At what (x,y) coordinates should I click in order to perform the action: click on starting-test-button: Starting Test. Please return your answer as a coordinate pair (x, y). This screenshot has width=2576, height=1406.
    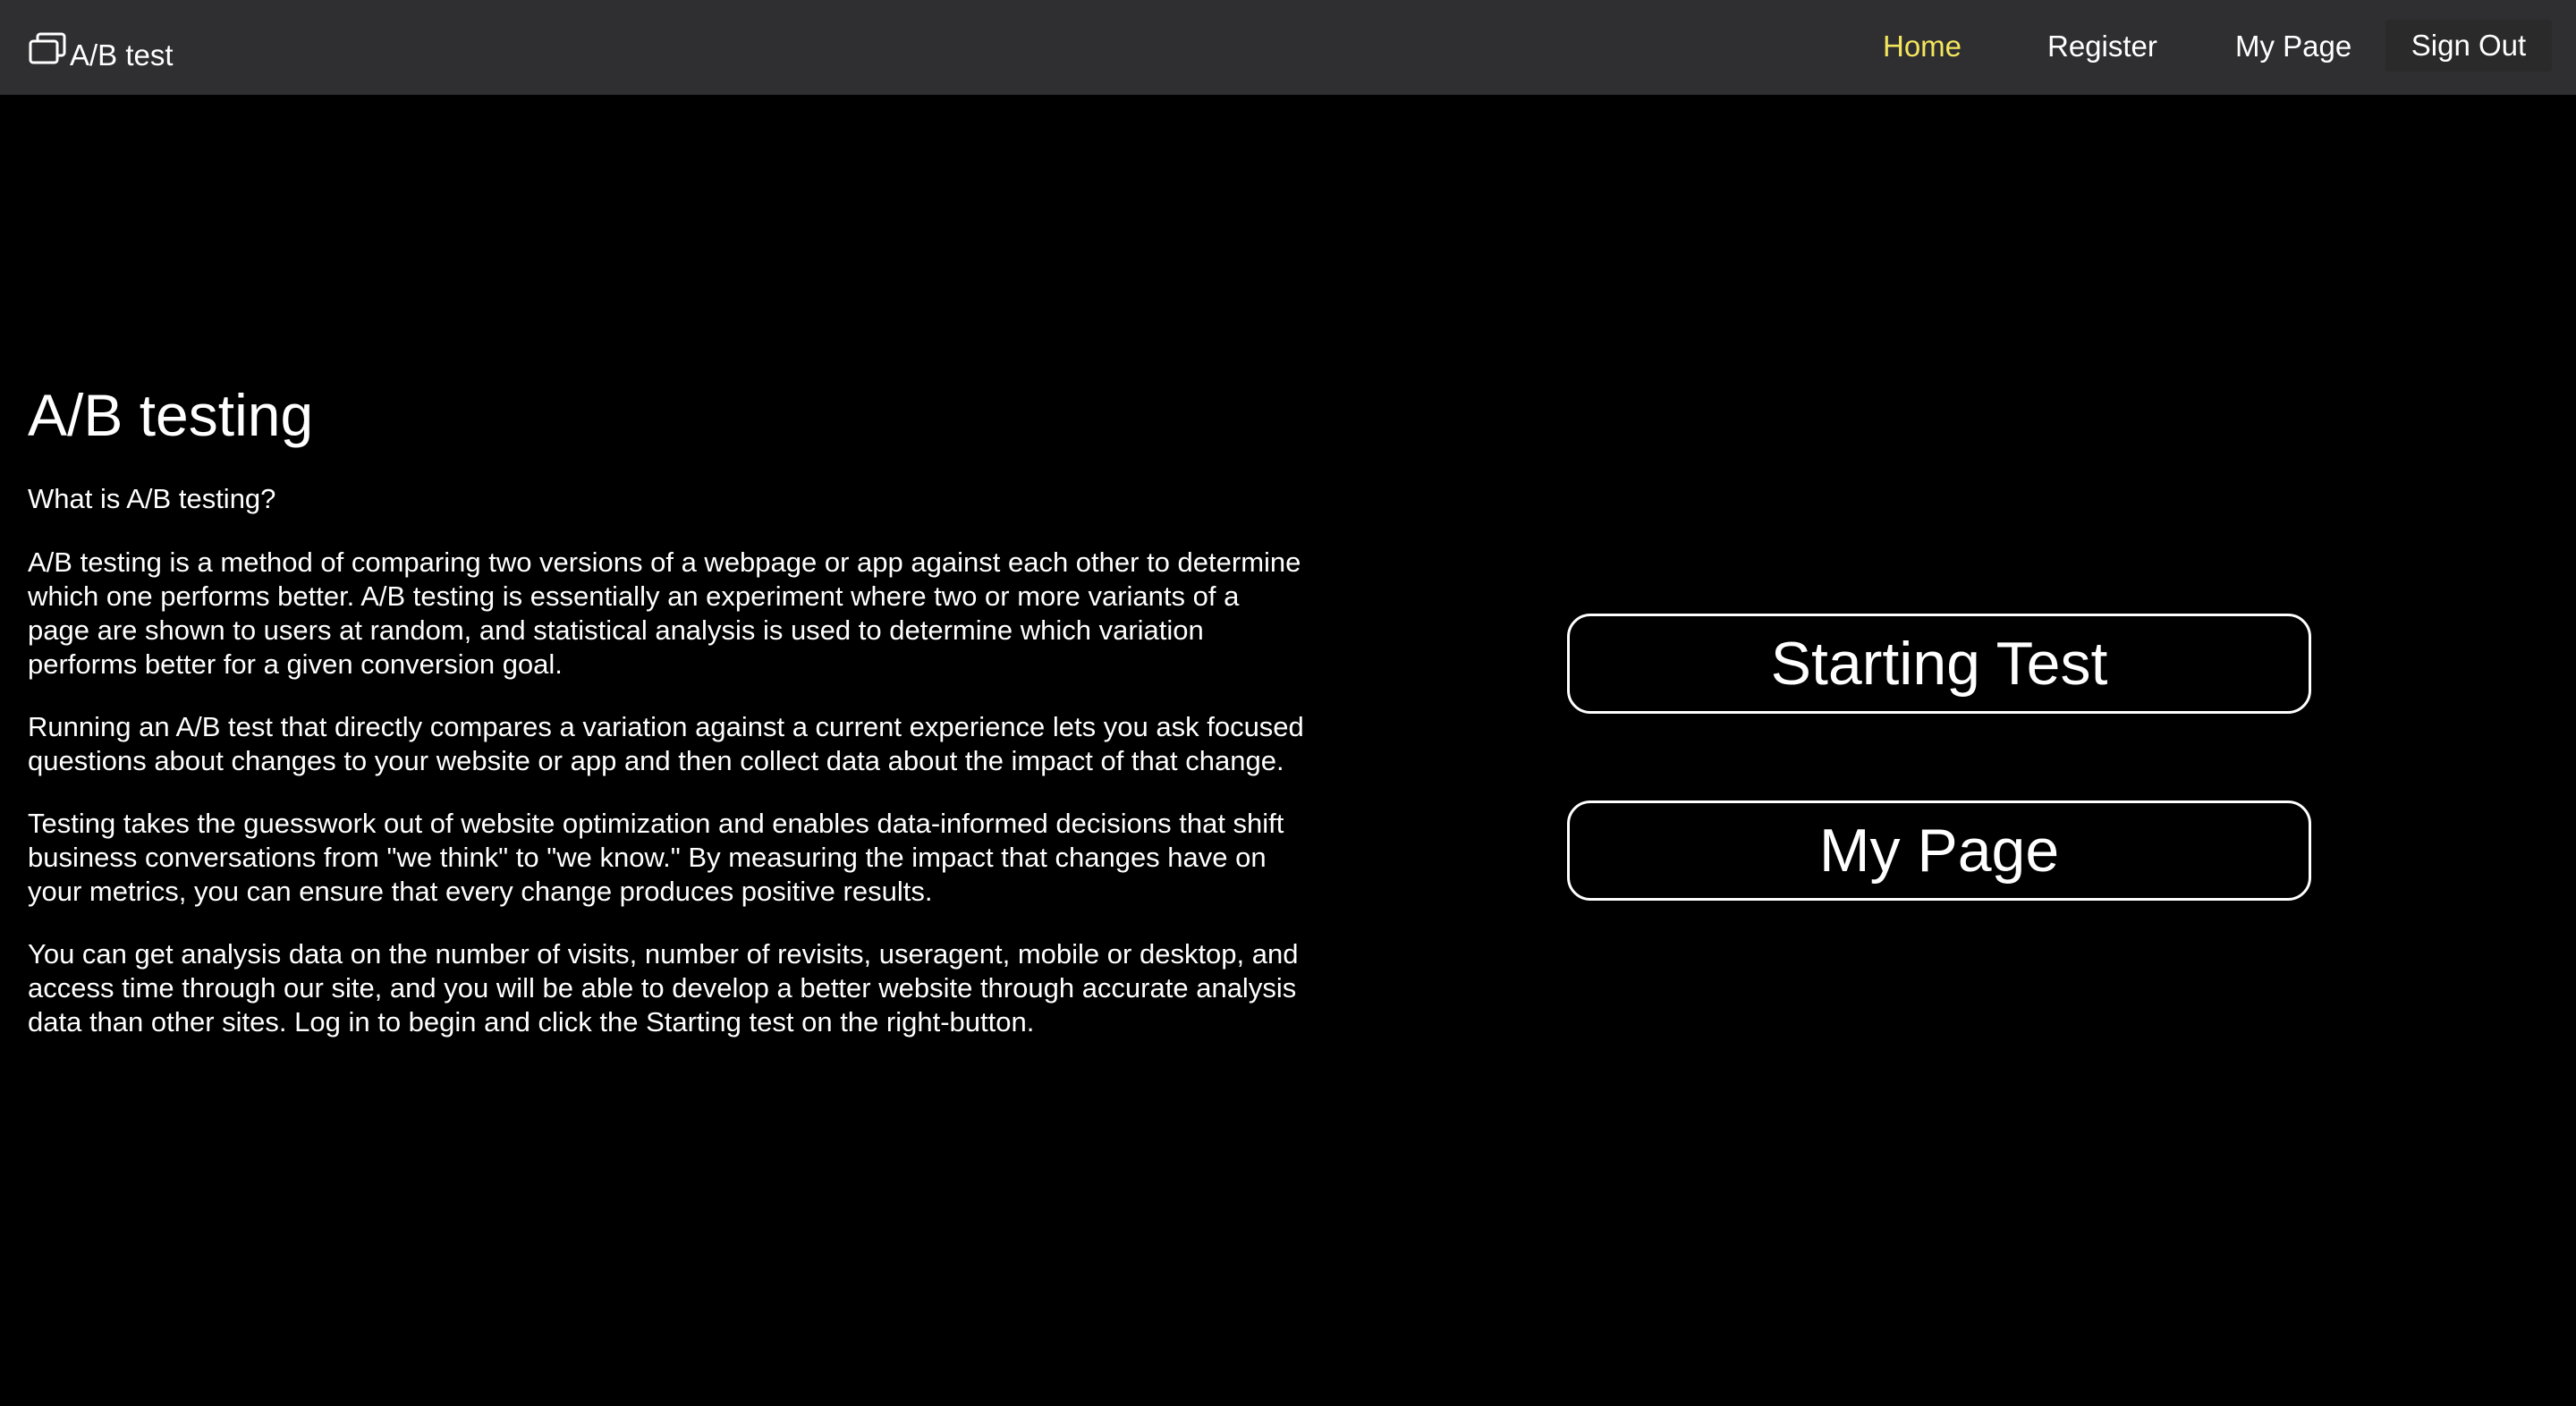
    Looking at the image, I should click on (1939, 664).